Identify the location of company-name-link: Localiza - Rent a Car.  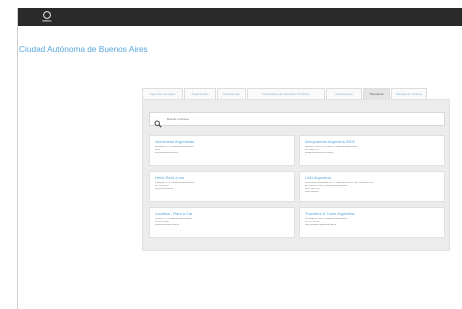
(222, 213).